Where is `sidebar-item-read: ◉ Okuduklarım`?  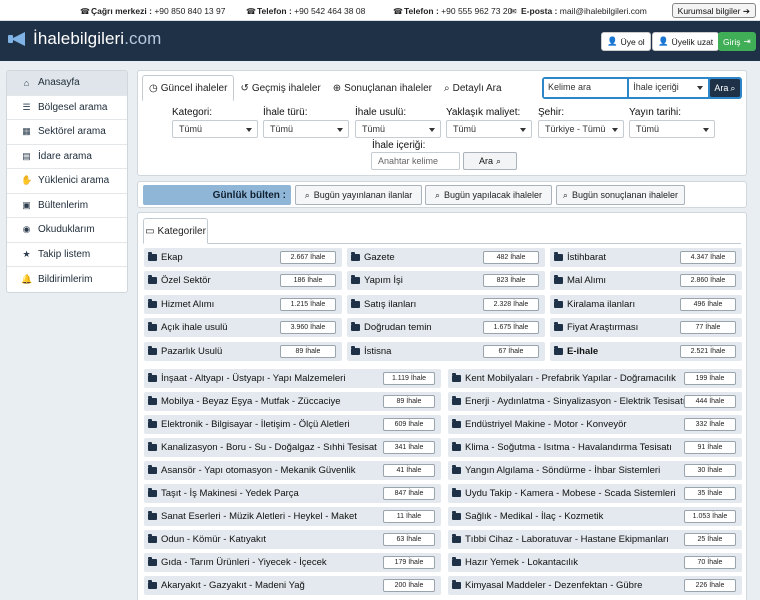
sidebar-item-read: ◉ Okuduklarım is located at coordinates (67, 230).